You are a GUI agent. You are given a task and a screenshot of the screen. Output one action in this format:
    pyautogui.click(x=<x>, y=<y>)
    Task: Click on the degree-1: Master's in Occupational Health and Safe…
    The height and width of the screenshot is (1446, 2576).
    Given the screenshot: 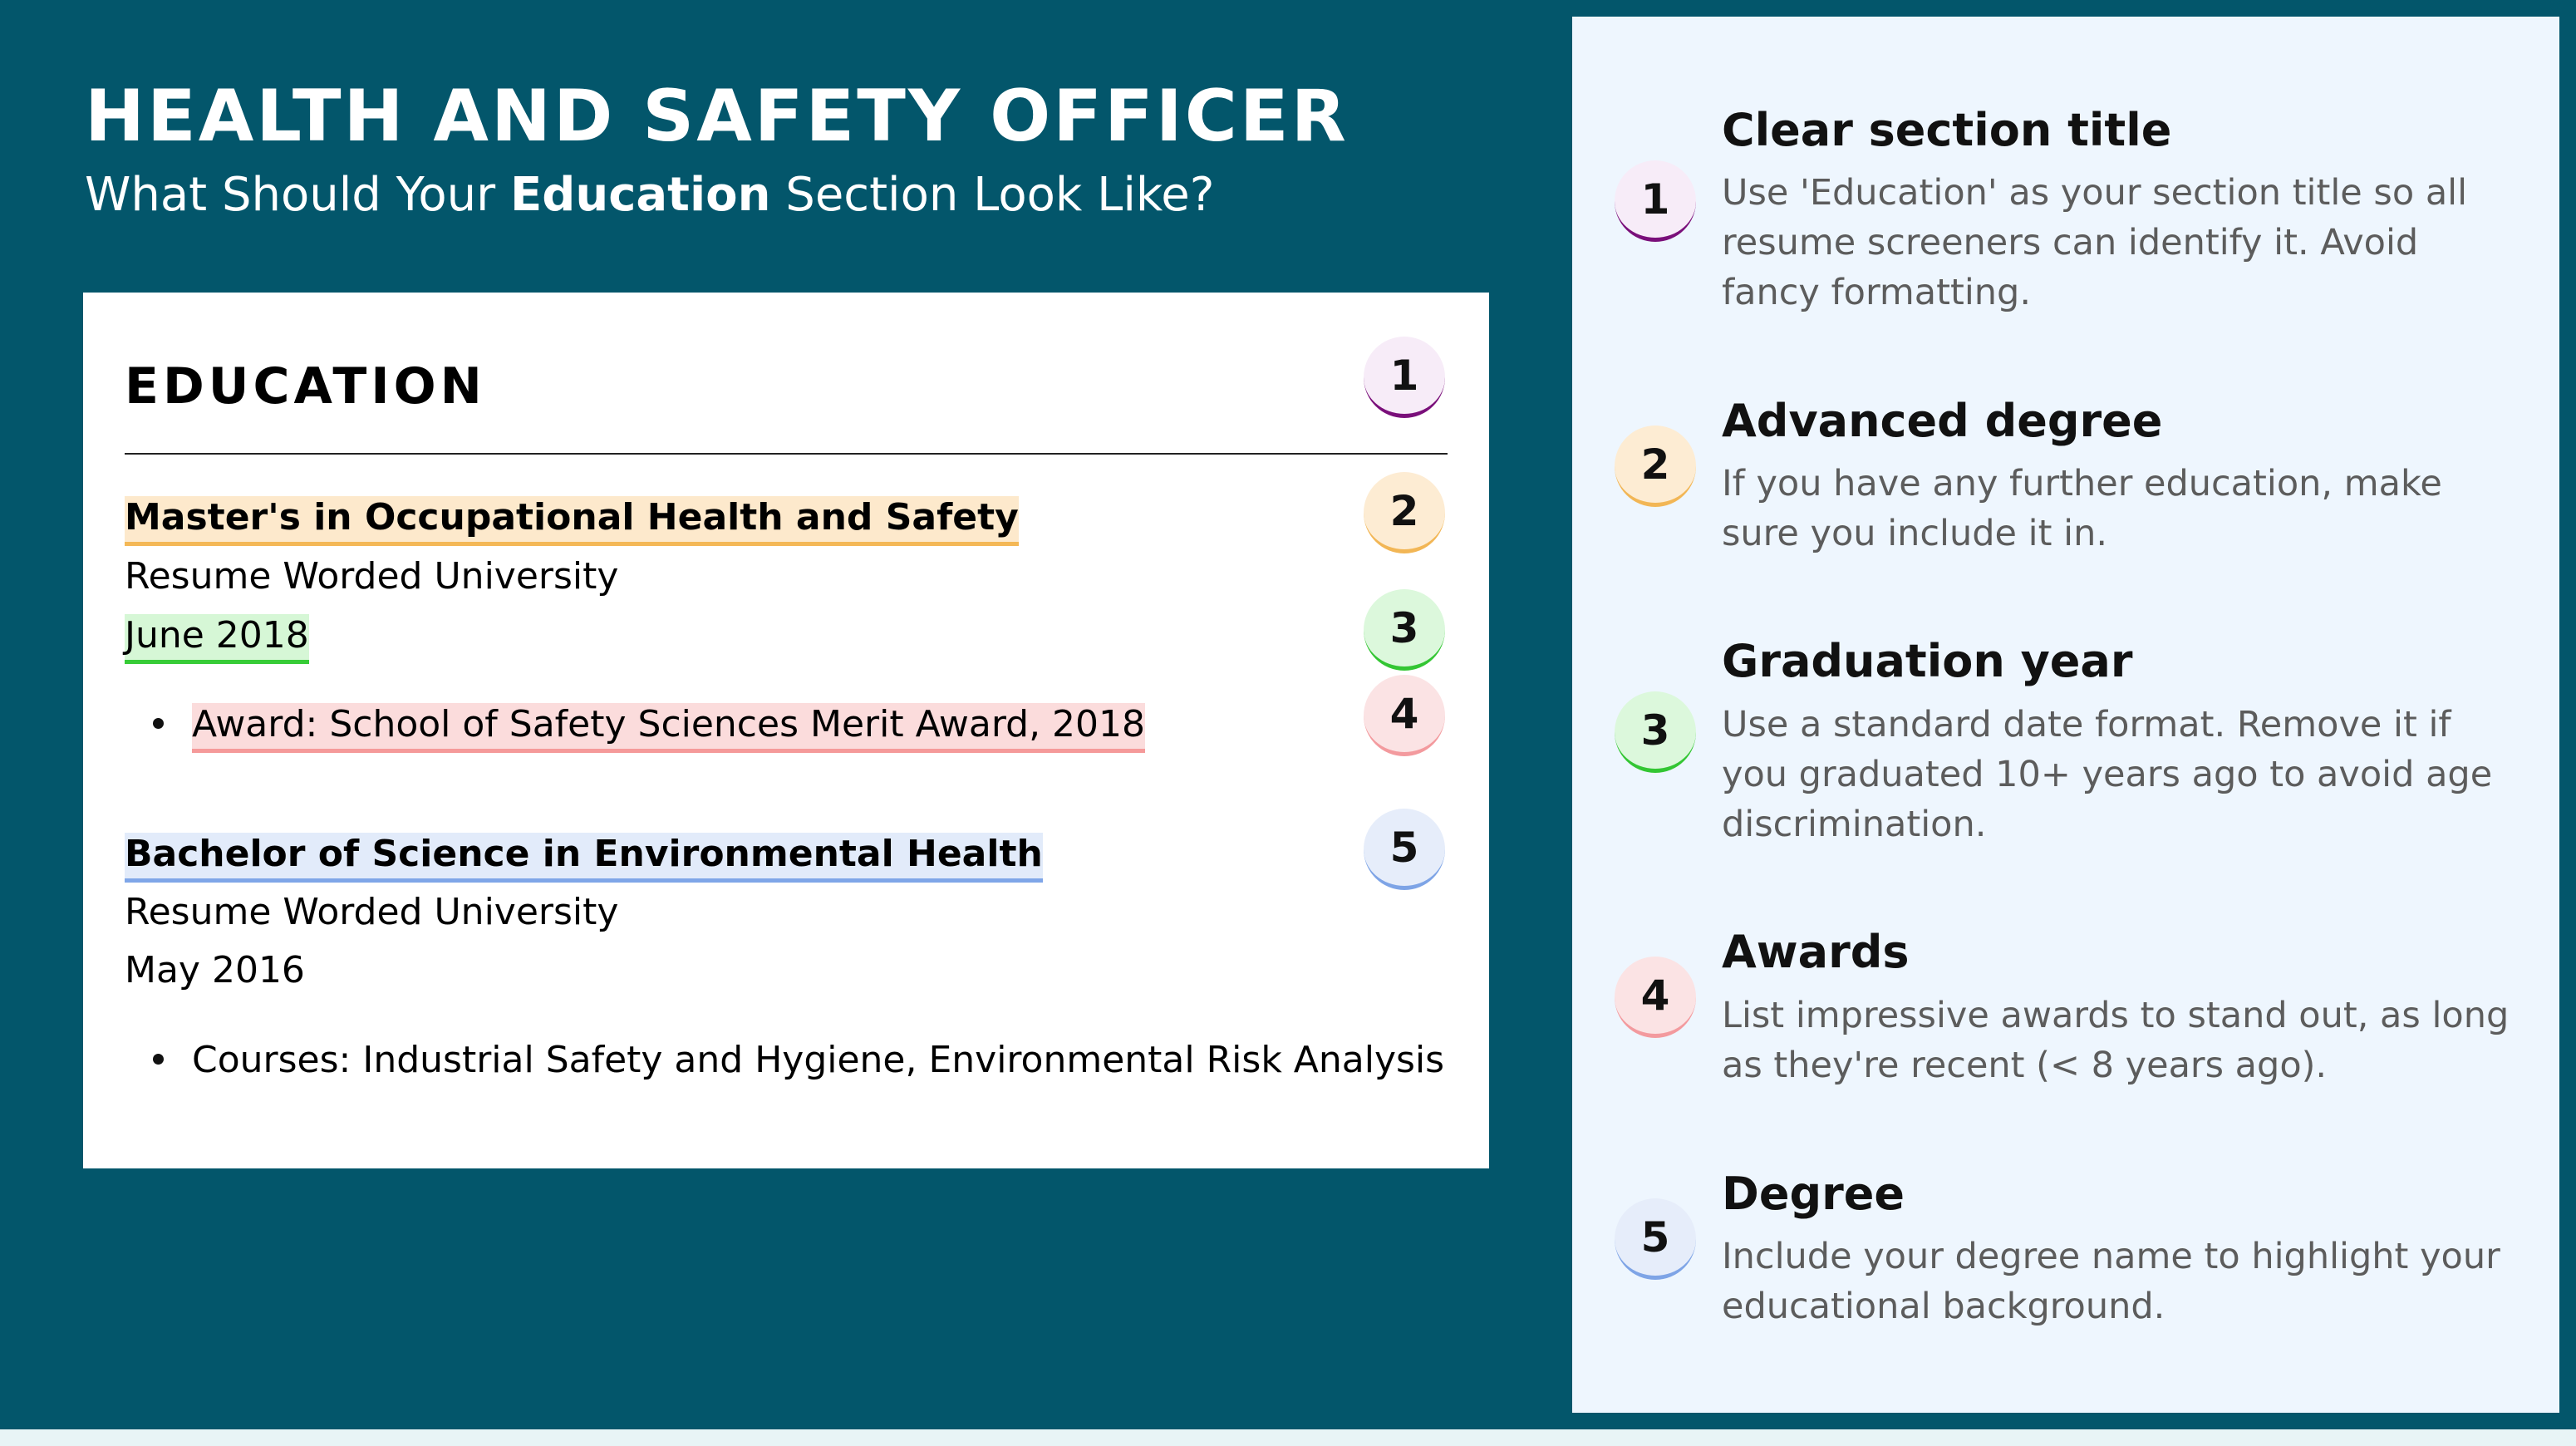 What is the action you would take?
    pyautogui.click(x=572, y=519)
    